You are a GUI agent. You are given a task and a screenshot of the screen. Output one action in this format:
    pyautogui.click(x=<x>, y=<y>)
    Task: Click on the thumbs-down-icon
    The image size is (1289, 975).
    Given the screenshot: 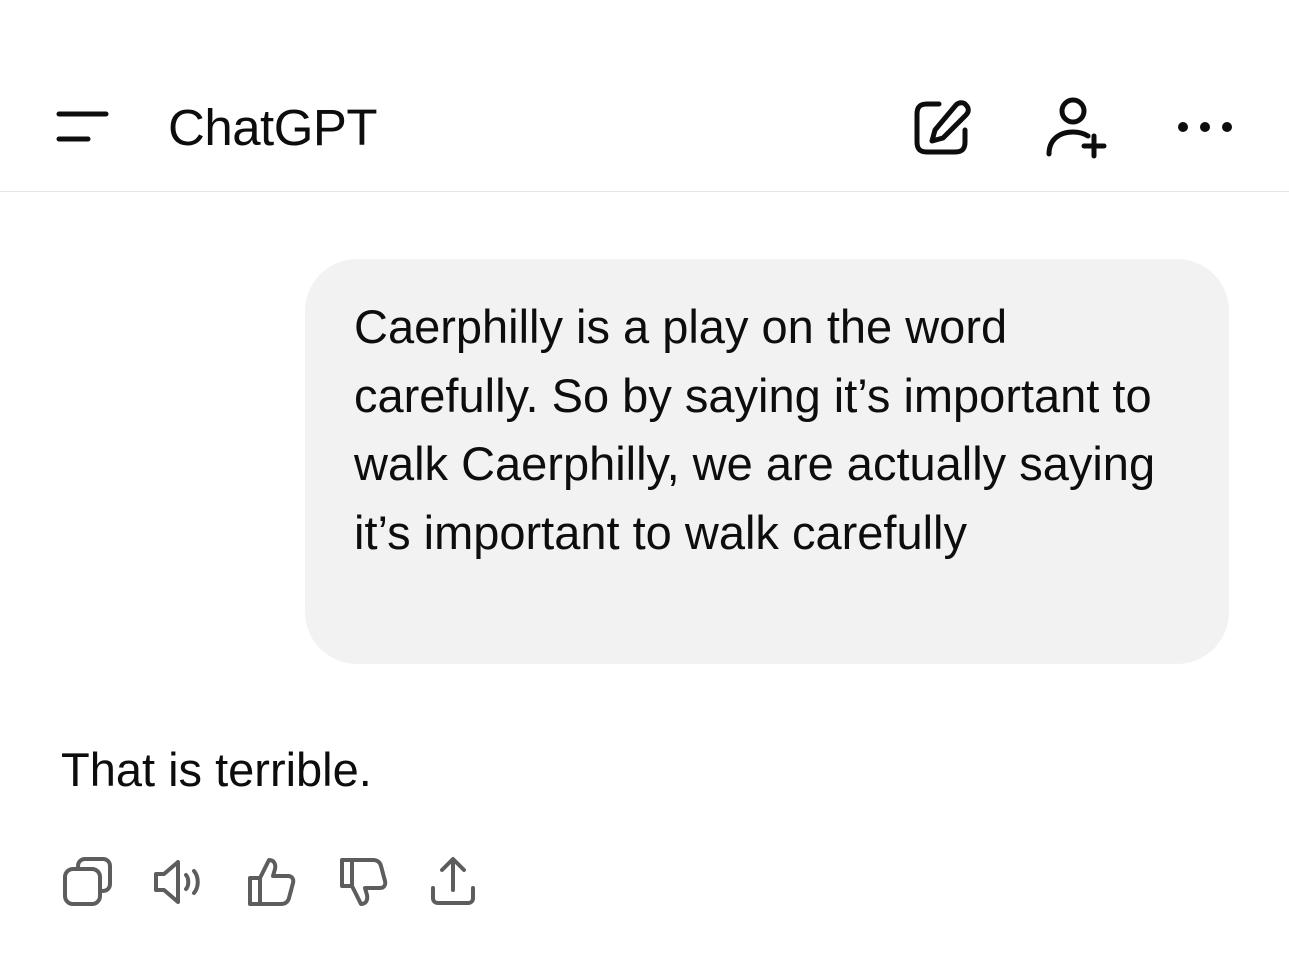 What is the action you would take?
    pyautogui.click(x=364, y=882)
    